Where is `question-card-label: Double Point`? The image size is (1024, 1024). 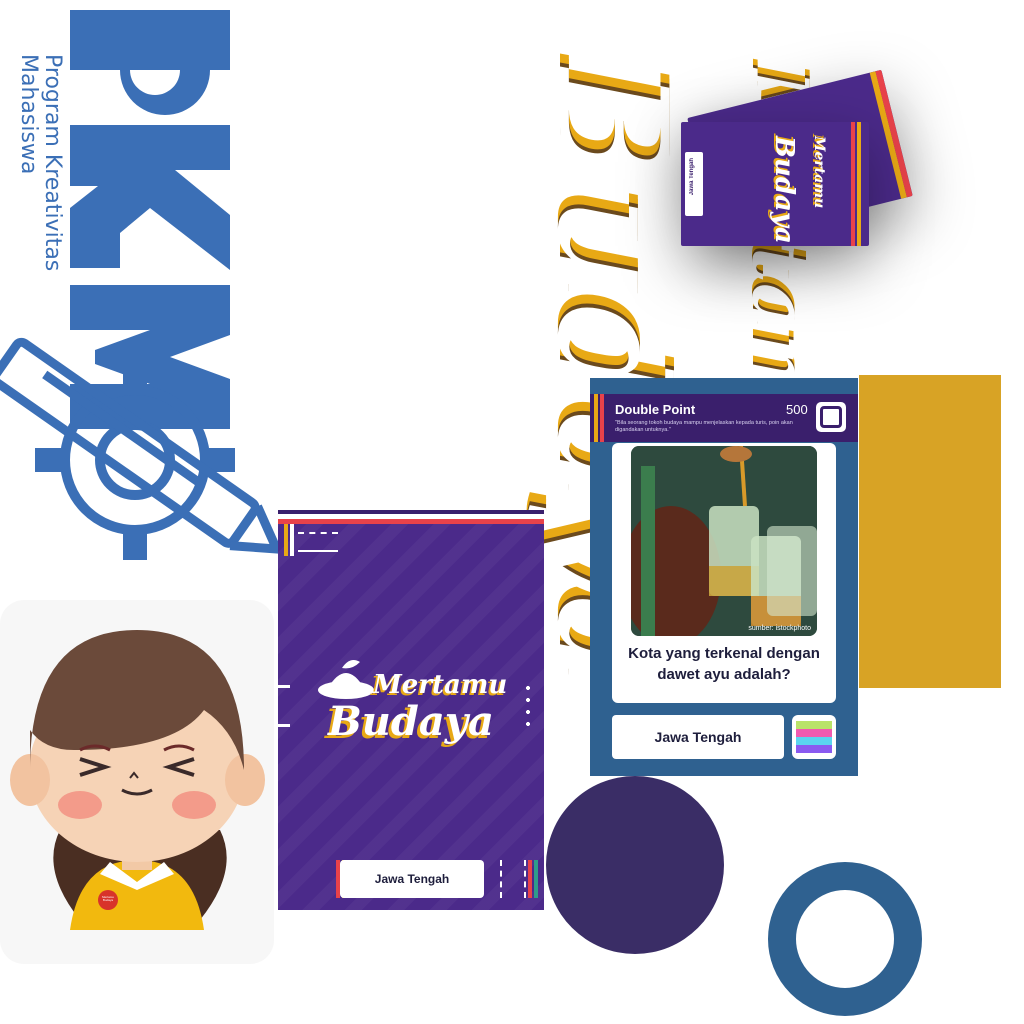
question-card-label: Double Point is located at coordinates (655, 409).